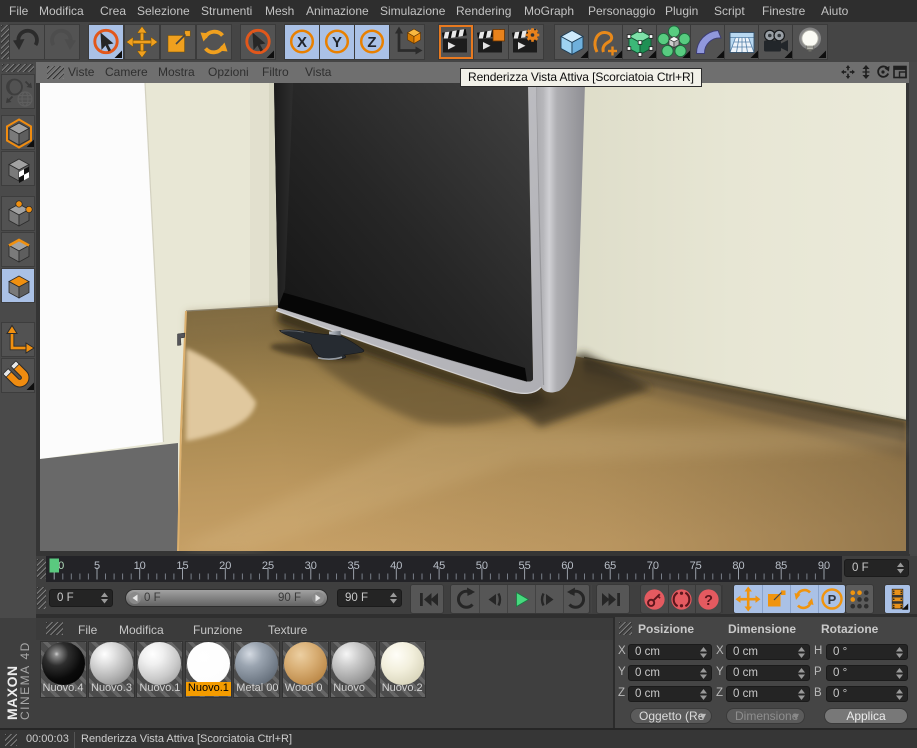  What do you see at coordinates (61, 566) in the screenshot?
I see `svg-text: 0` at bounding box center [61, 566].